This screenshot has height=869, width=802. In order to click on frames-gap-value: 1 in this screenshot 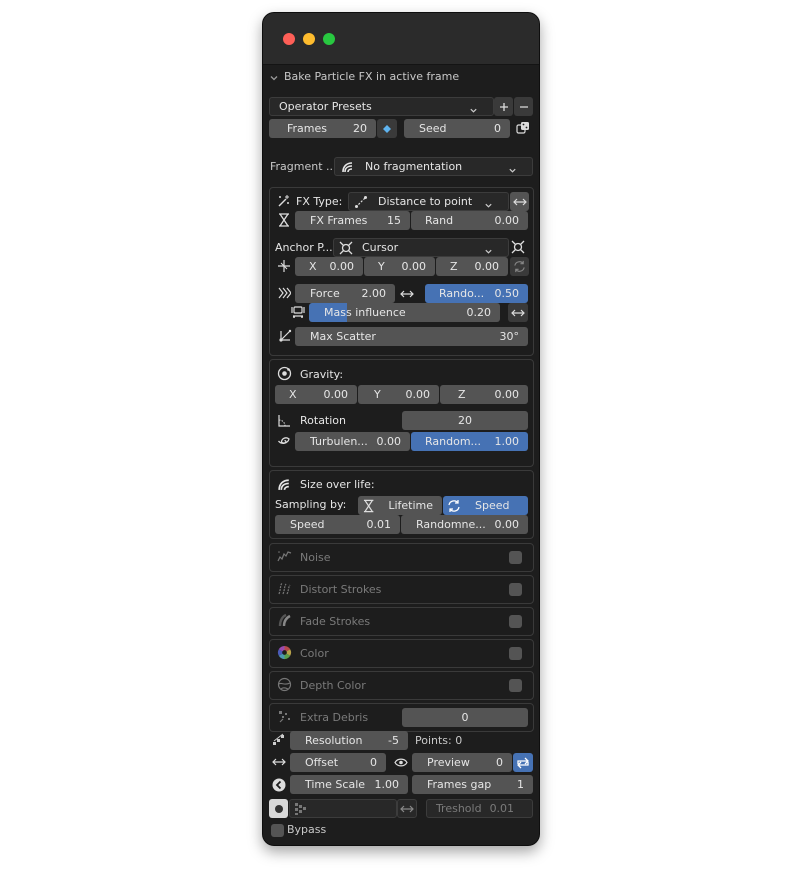, I will do `click(520, 784)`.